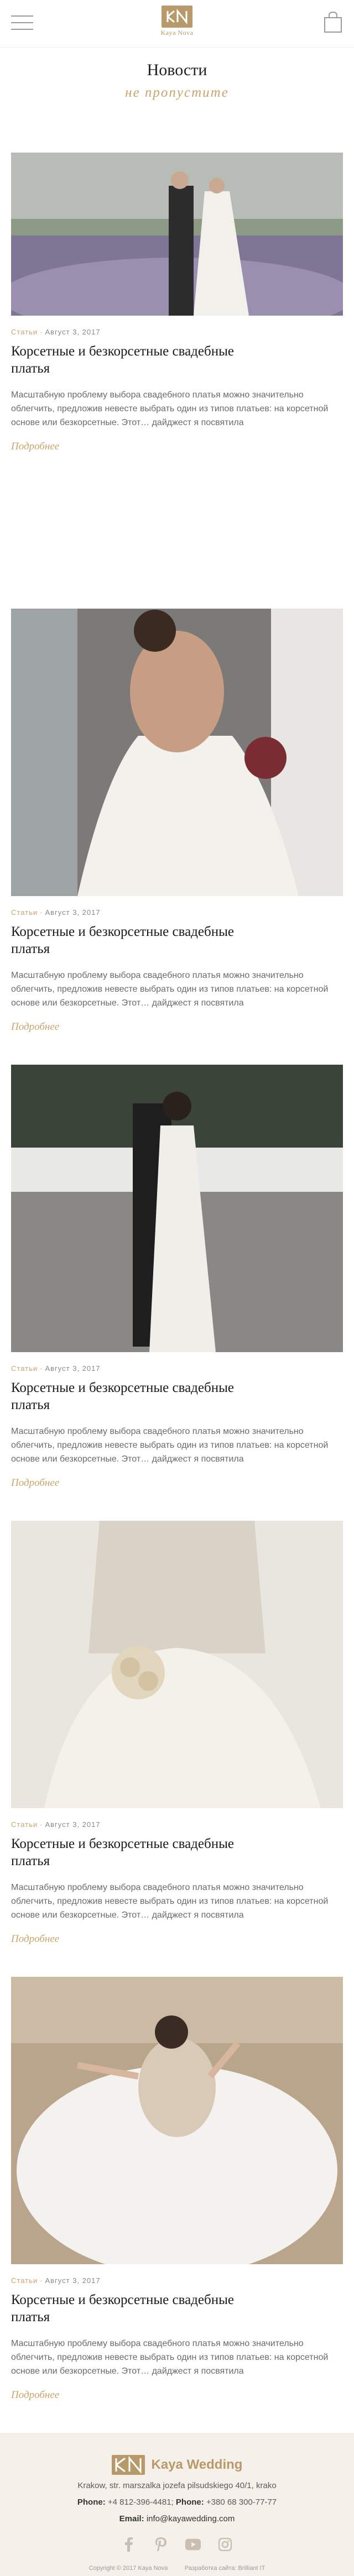 This screenshot has width=354, height=2576. I want to click on email-label: Email:, so click(131, 2519).